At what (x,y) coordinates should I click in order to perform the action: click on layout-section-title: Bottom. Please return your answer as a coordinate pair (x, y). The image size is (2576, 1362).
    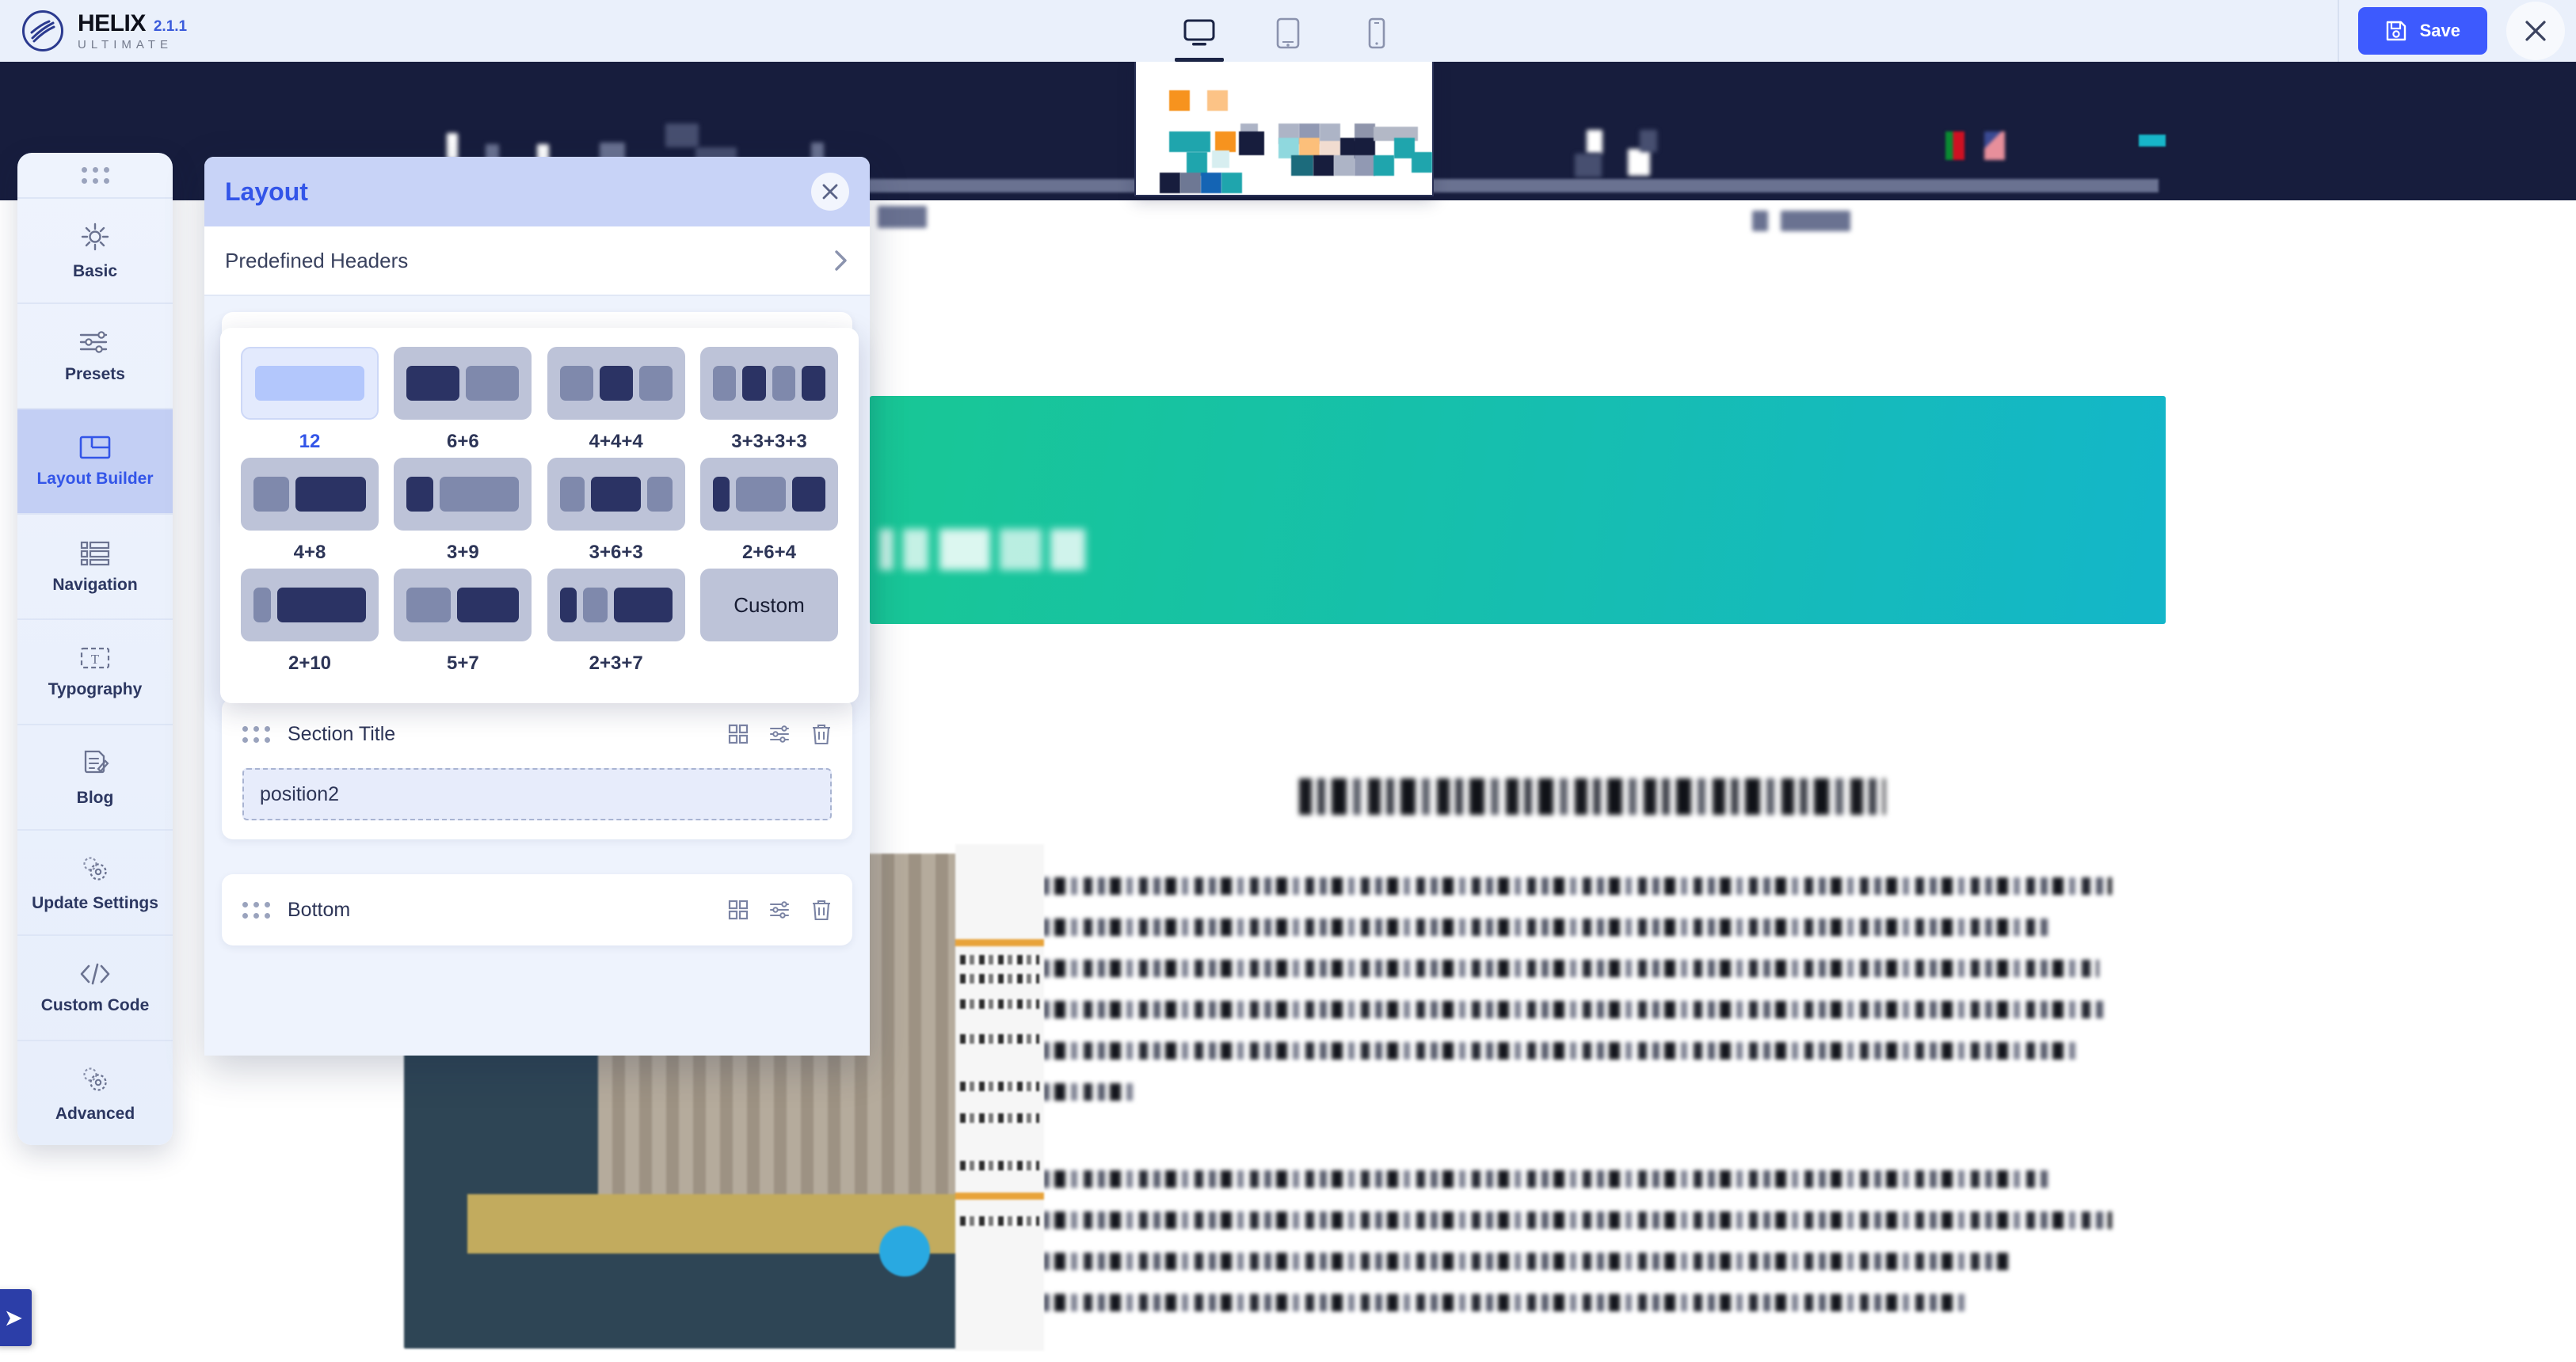
    Looking at the image, I should click on (320, 909).